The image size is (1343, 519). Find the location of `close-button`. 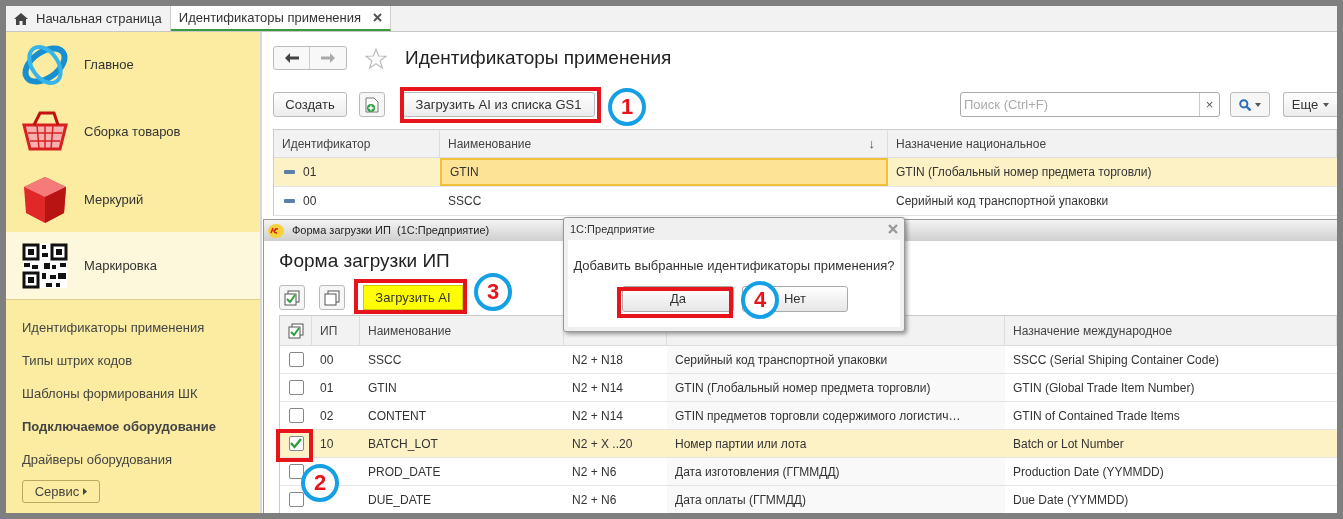

close-button is located at coordinates (893, 229).